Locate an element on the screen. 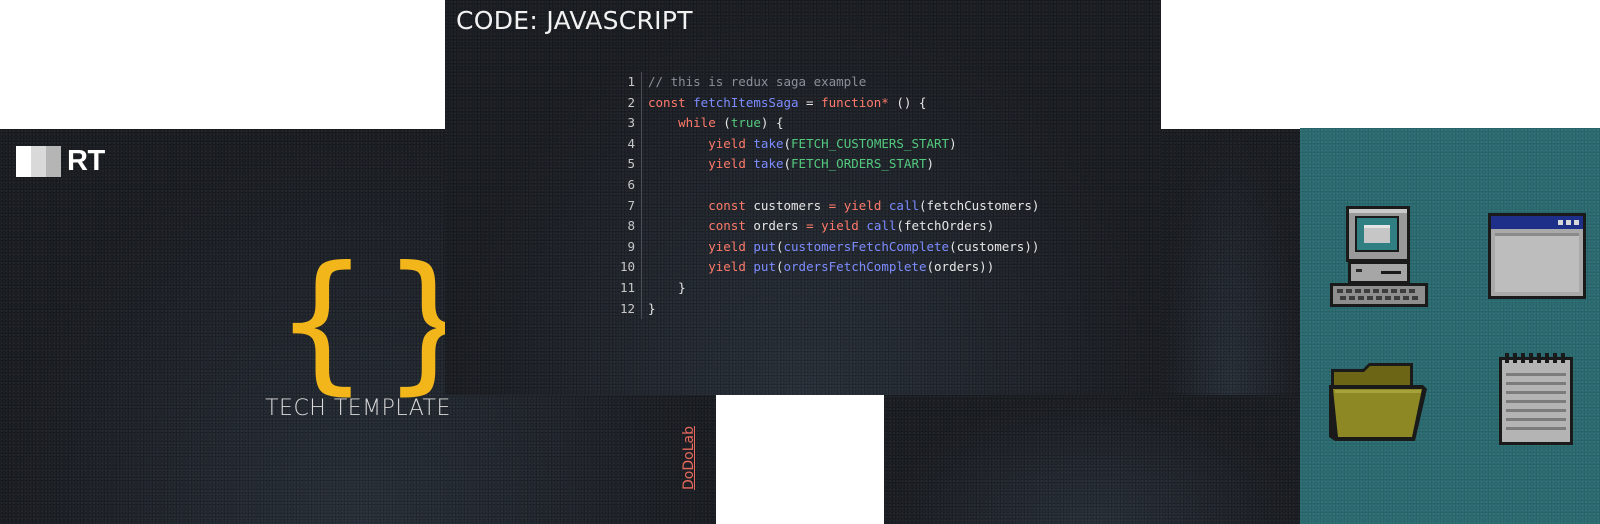 The image size is (1600, 524). code-token: ) { is located at coordinates (772, 123).